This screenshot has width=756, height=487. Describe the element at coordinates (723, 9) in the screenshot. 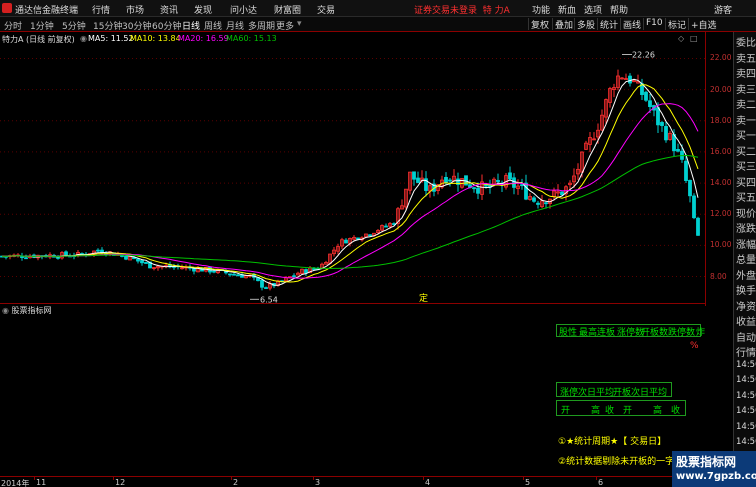

I see `guest-label: 游客` at that location.